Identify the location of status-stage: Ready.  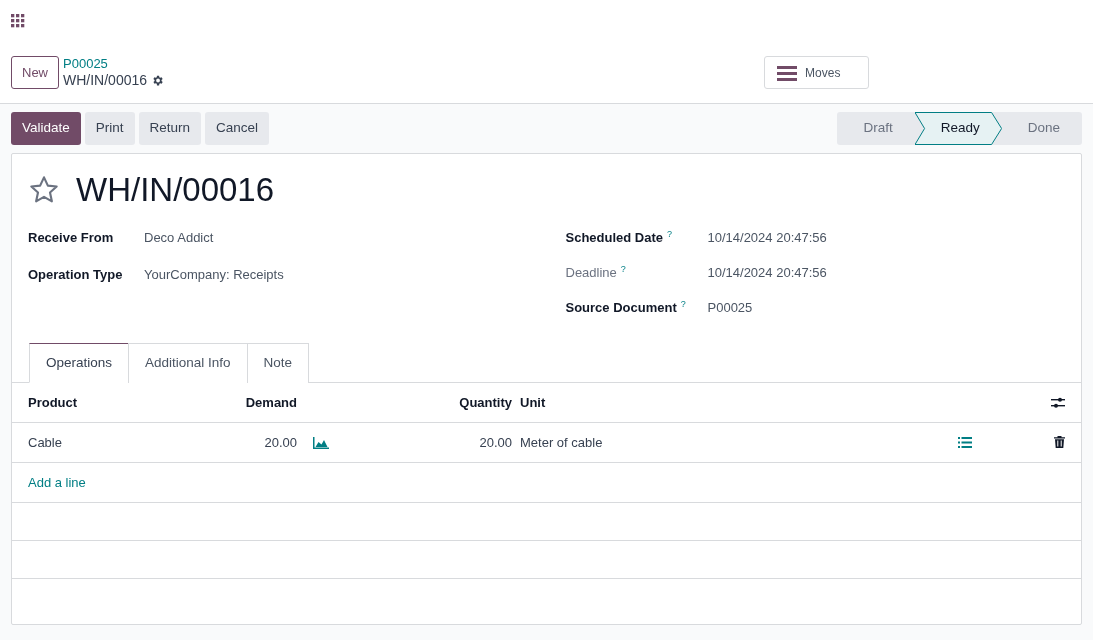
(958, 128).